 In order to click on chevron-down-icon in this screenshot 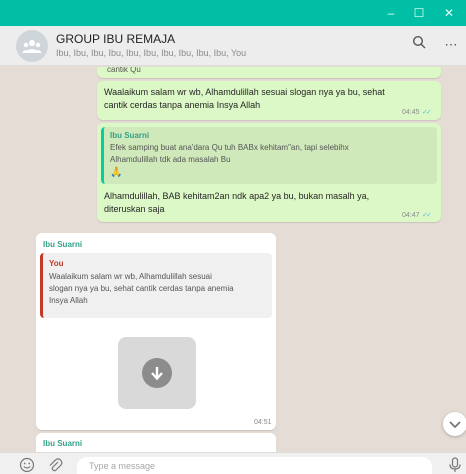, I will do `click(455, 425)`.